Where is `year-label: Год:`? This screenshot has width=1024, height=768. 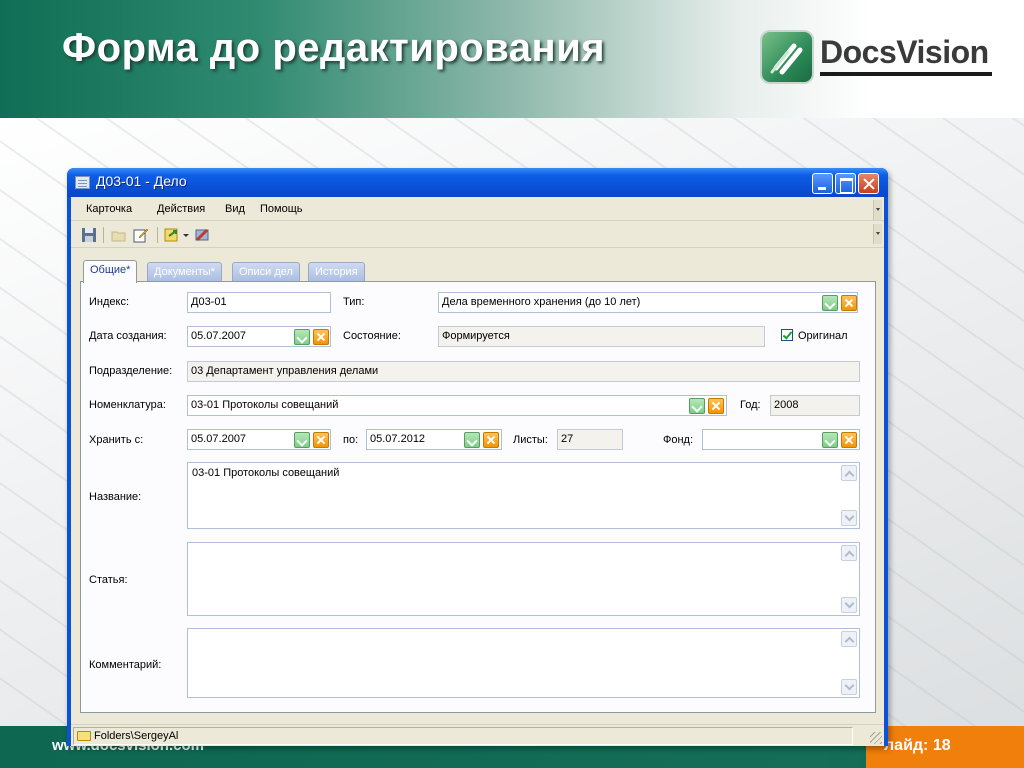 year-label: Год: is located at coordinates (750, 405).